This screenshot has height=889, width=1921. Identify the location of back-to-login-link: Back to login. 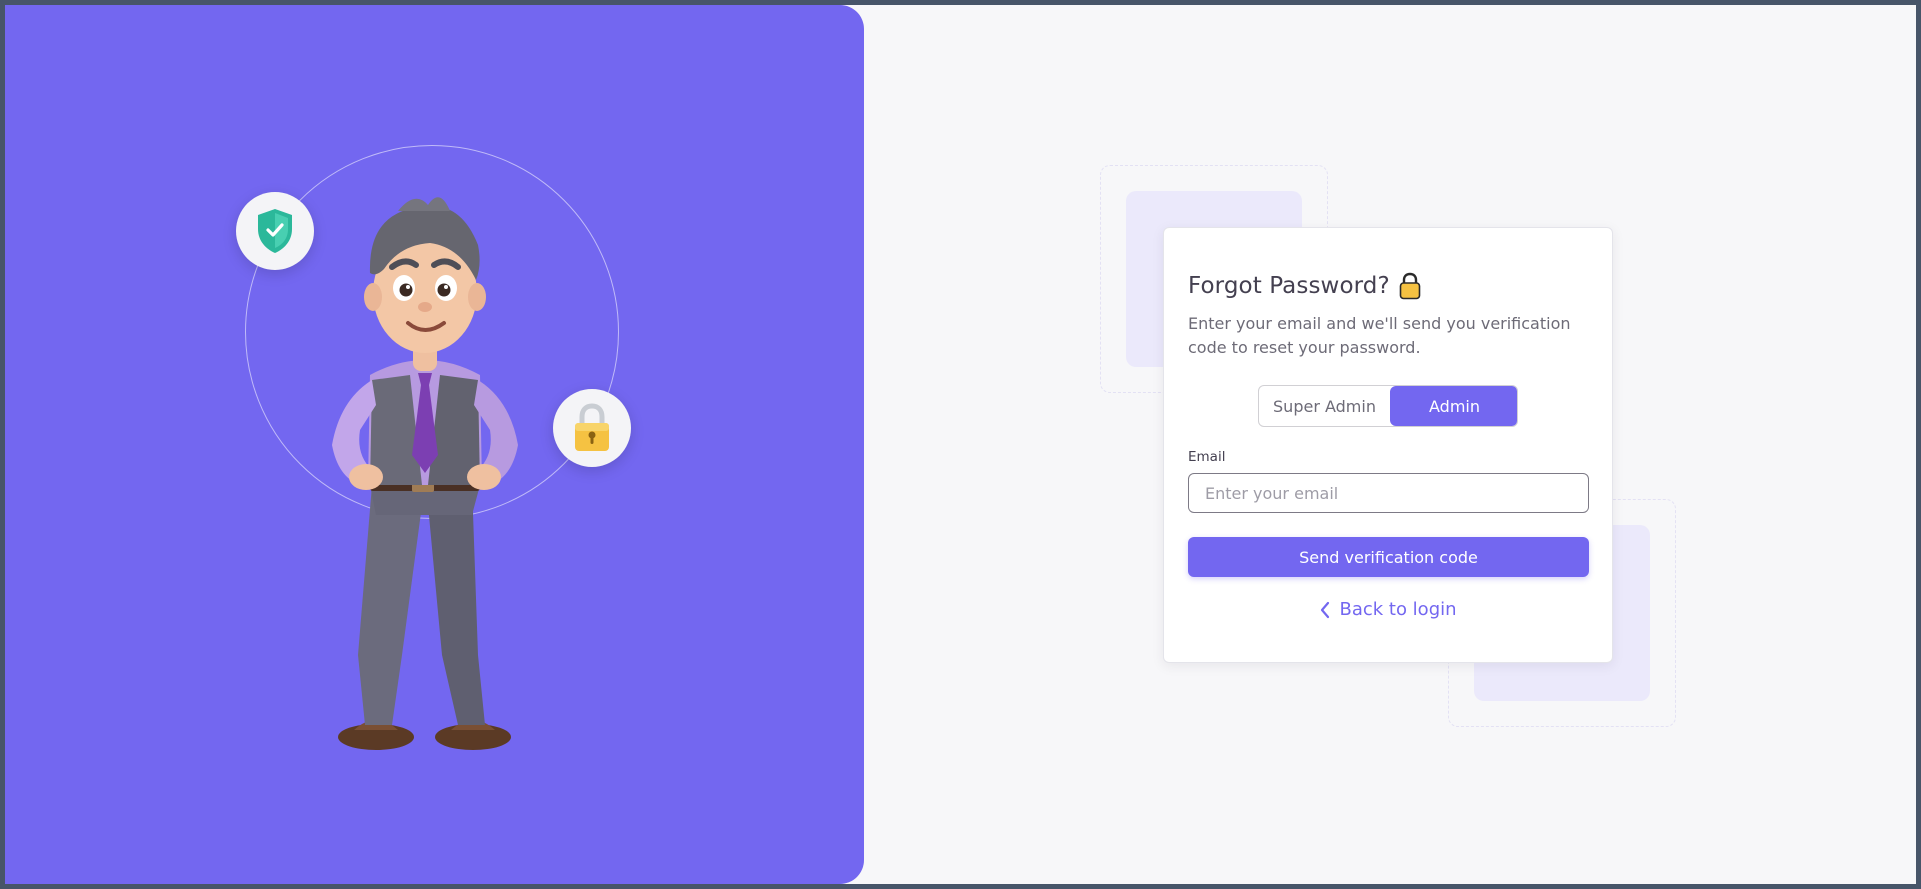
(1388, 609).